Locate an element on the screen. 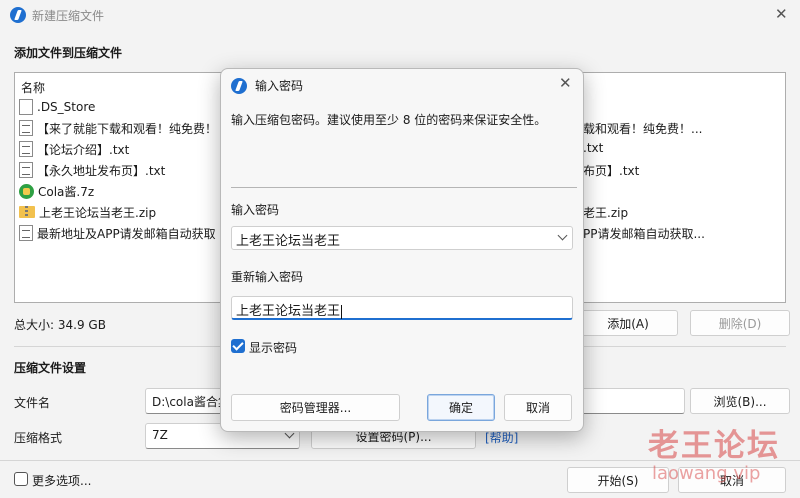 The width and height of the screenshot is (800, 498). file-name-overflow: 老王.zip is located at coordinates (606, 213).